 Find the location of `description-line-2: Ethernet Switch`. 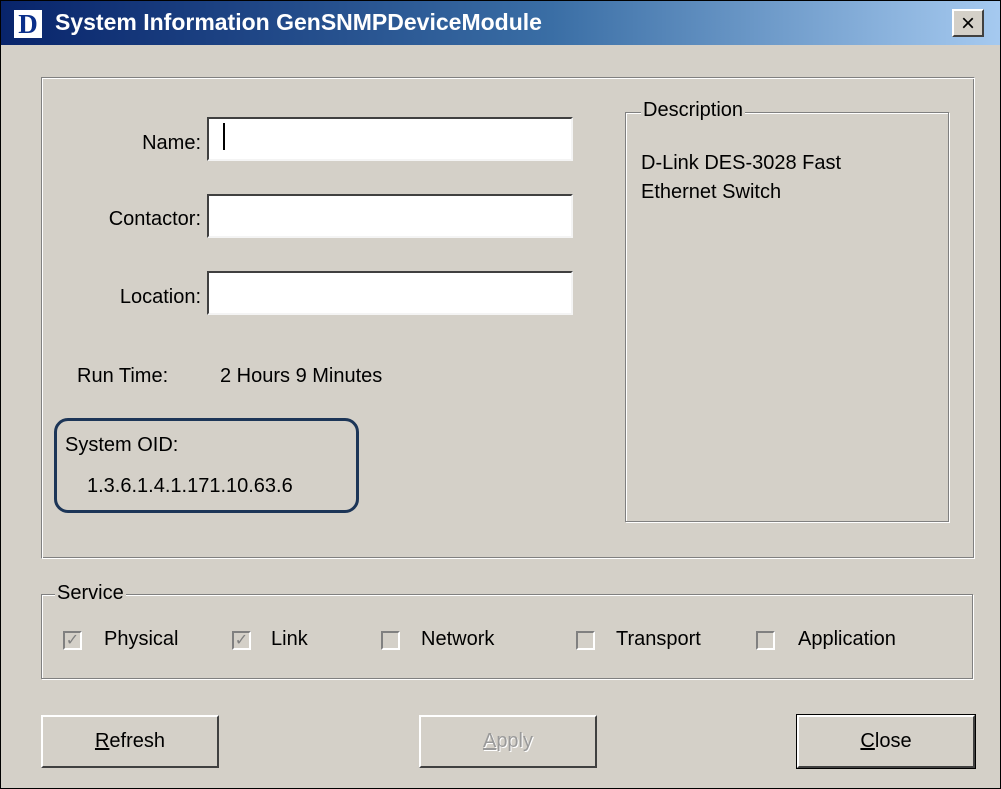

description-line-2: Ethernet Switch is located at coordinates (711, 192).